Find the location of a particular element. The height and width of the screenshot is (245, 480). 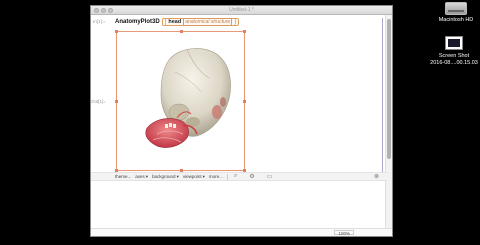

function-name: AnatomyPlot3D is located at coordinates (137, 21).